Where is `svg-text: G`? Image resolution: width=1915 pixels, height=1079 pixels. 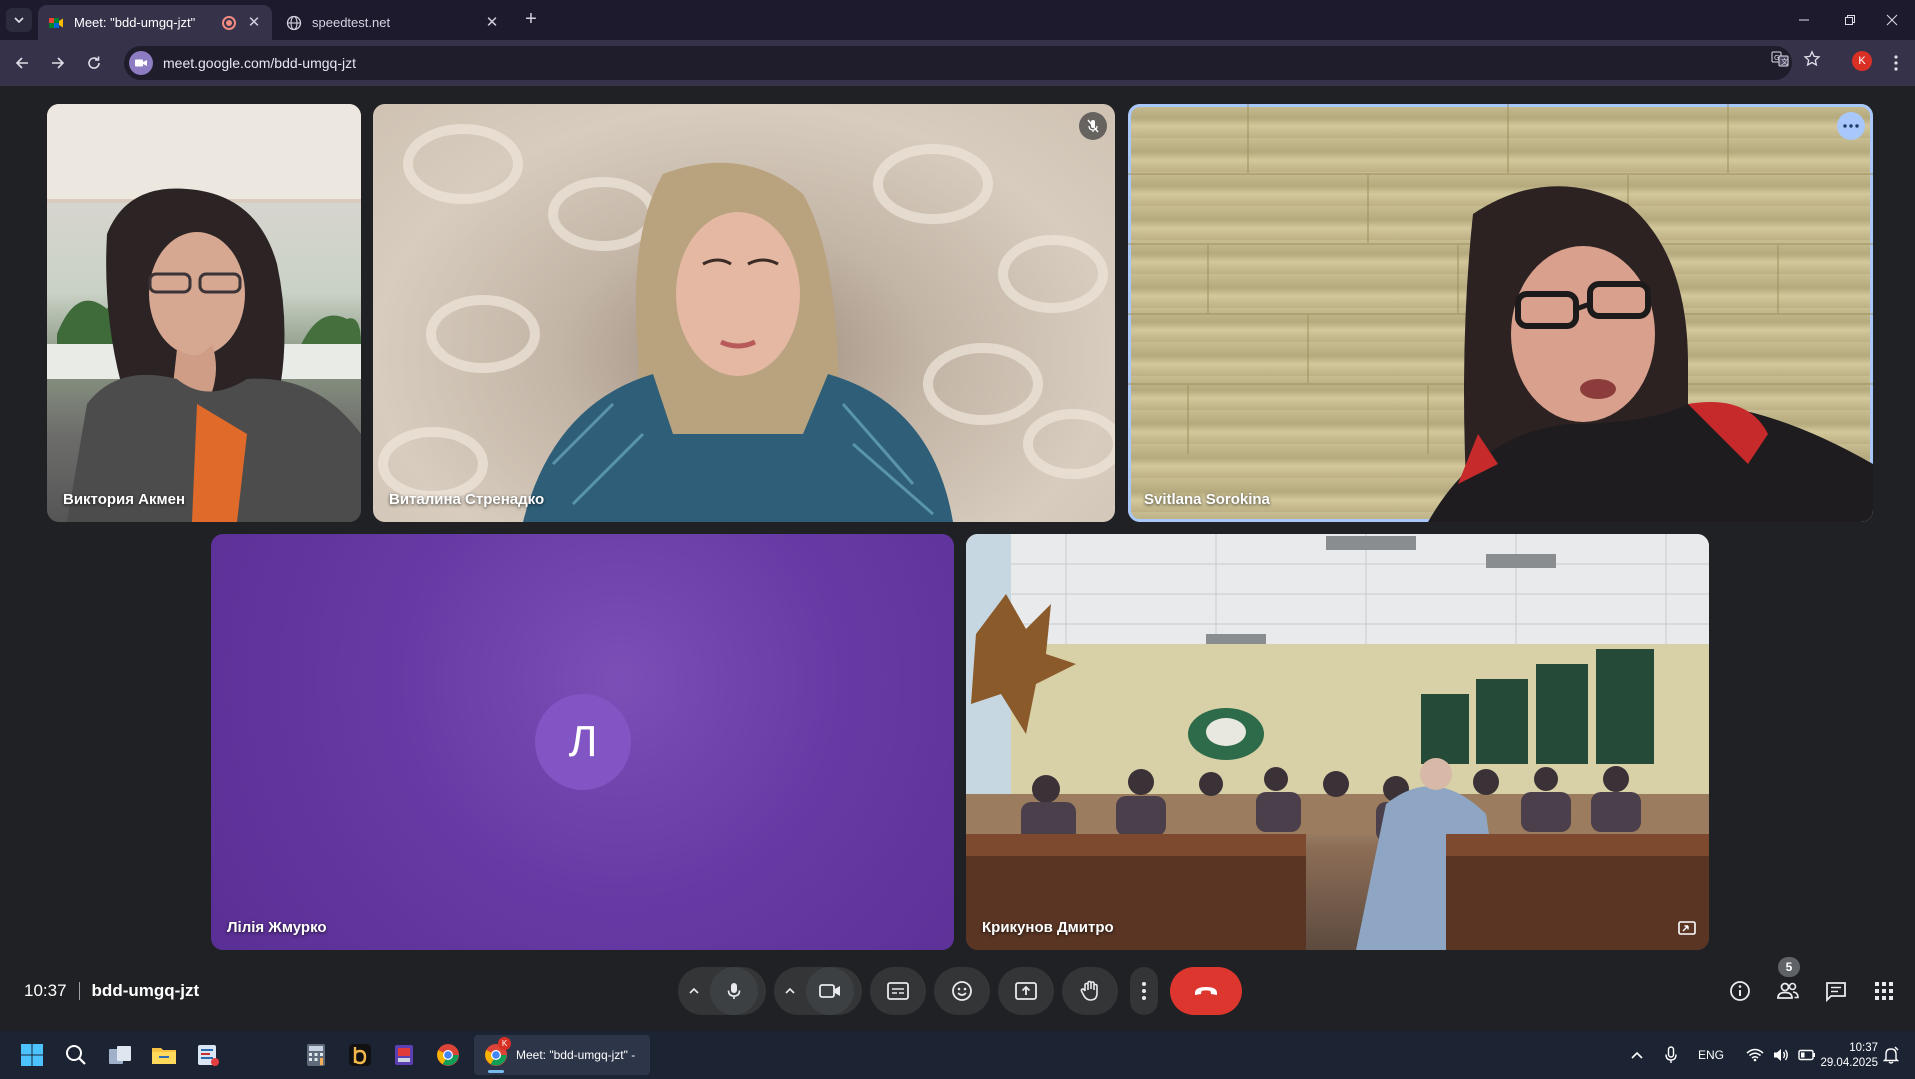
svg-text: G is located at coordinates (1776, 58).